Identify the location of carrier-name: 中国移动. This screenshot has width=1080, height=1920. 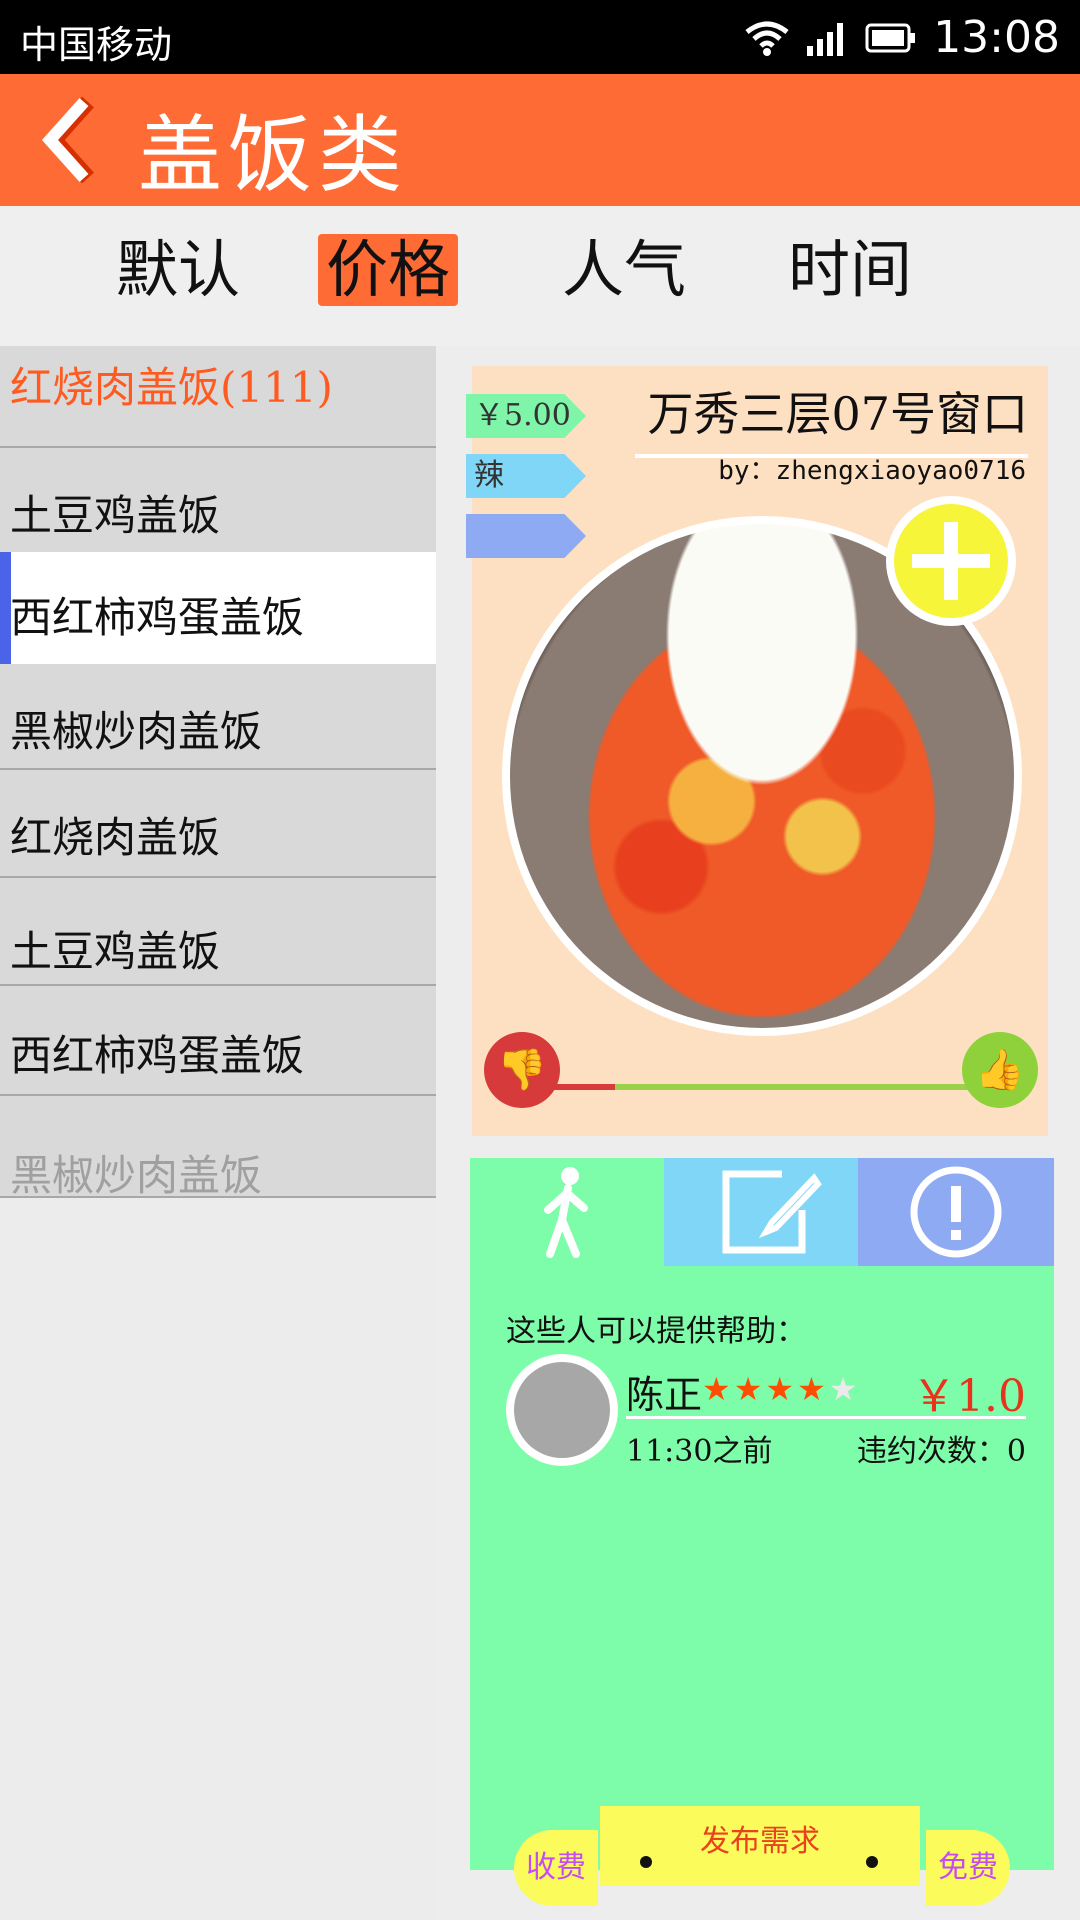
(96, 45).